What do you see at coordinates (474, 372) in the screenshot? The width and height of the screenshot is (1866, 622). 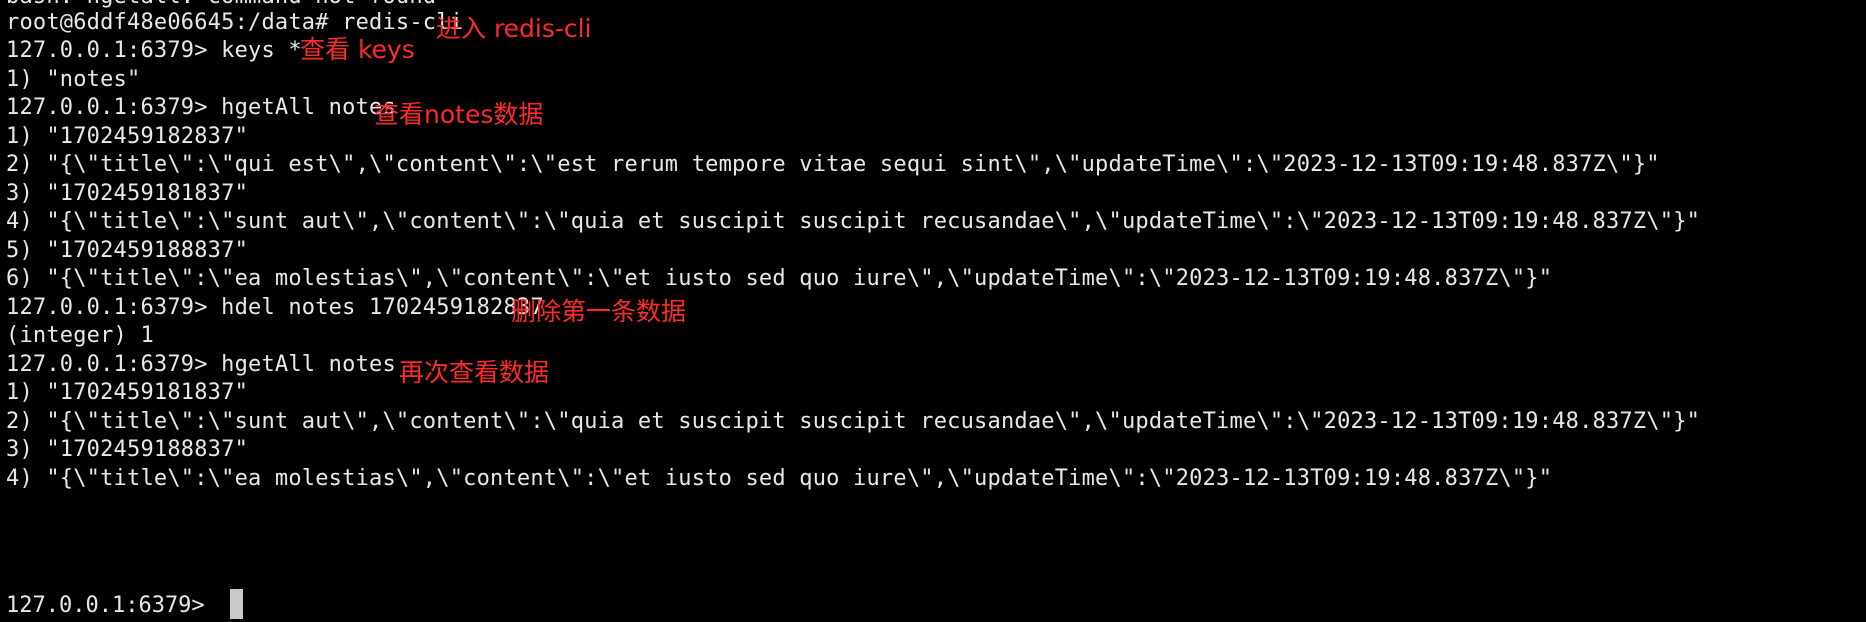 I see `annotation-view-again: 再次查看数据` at bounding box center [474, 372].